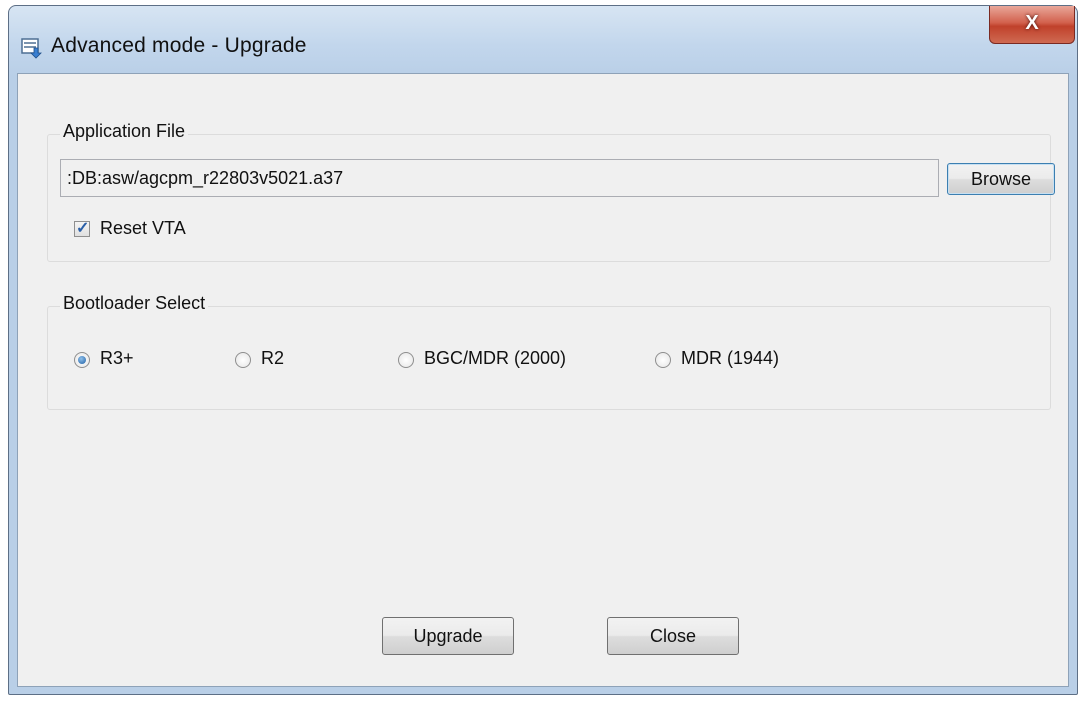 The image size is (1087, 702). I want to click on radio-r2, so click(243, 360).